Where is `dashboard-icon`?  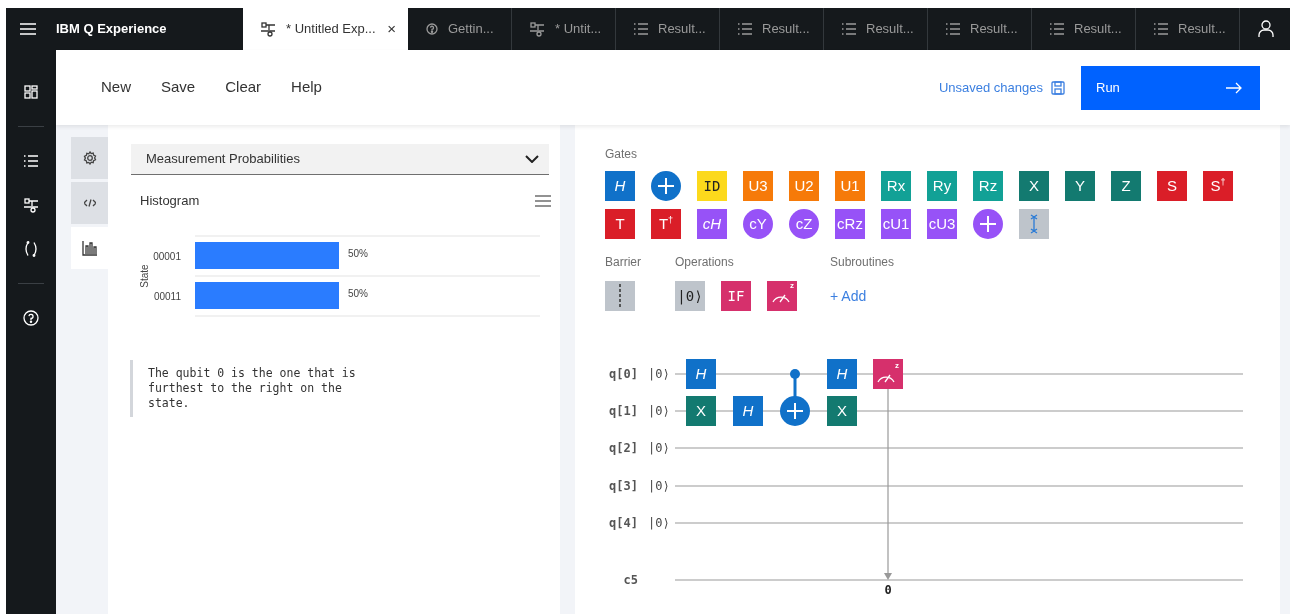
dashboard-icon is located at coordinates (31, 92).